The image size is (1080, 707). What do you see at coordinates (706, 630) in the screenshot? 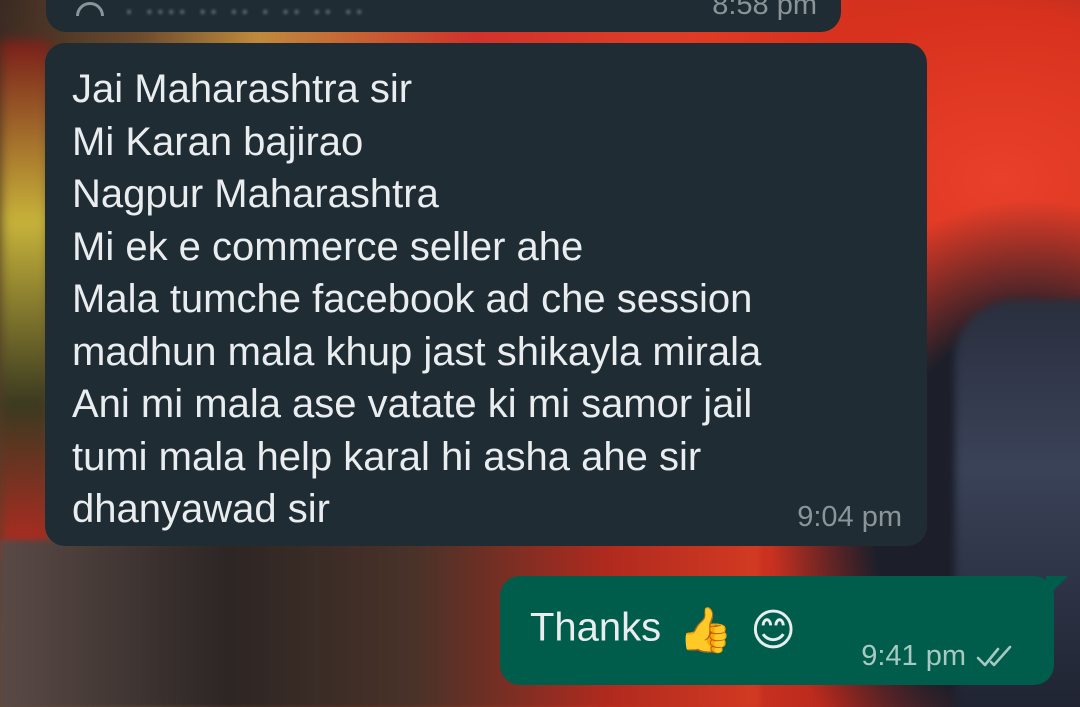
I see `thumbs-up-emoji: 👍` at bounding box center [706, 630].